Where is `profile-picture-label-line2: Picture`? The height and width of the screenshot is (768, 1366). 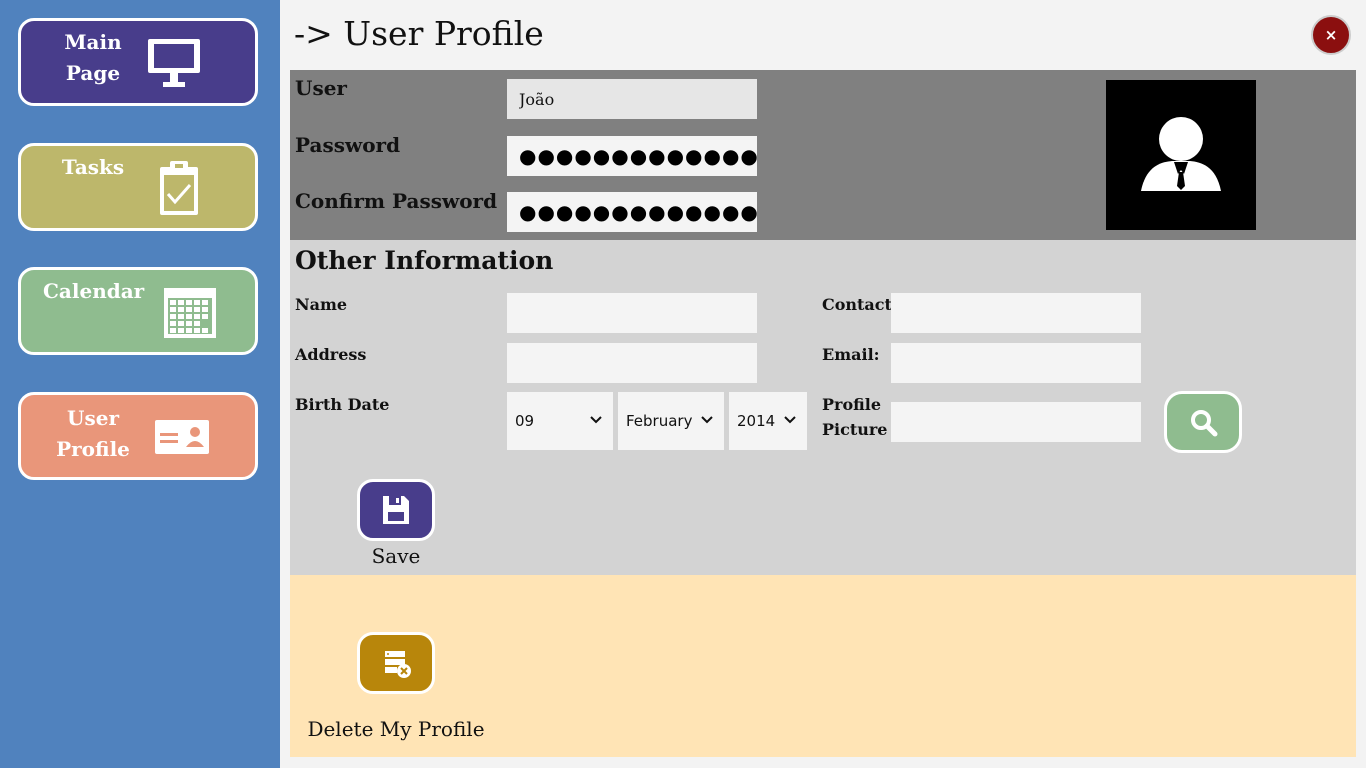
profile-picture-label-line2: Picture is located at coordinates (855, 429).